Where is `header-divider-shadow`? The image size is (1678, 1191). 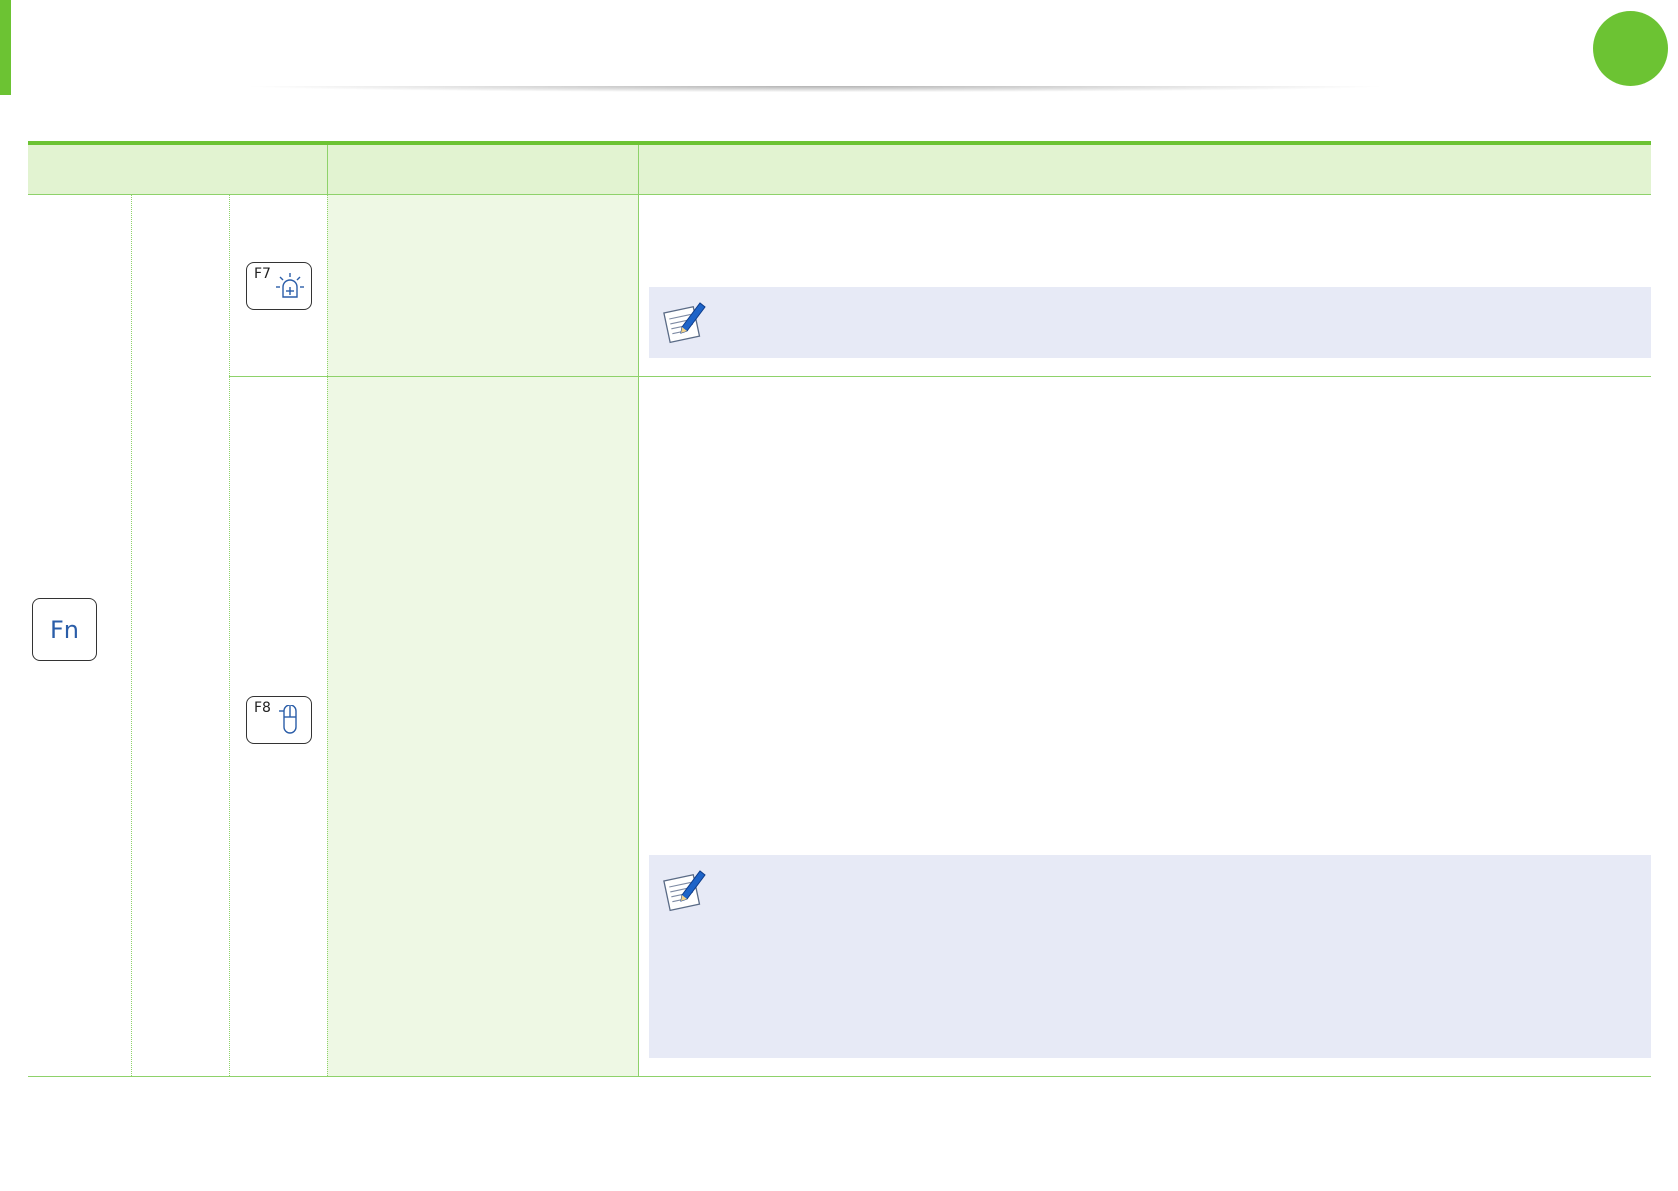
header-divider-shadow is located at coordinates (815, 95).